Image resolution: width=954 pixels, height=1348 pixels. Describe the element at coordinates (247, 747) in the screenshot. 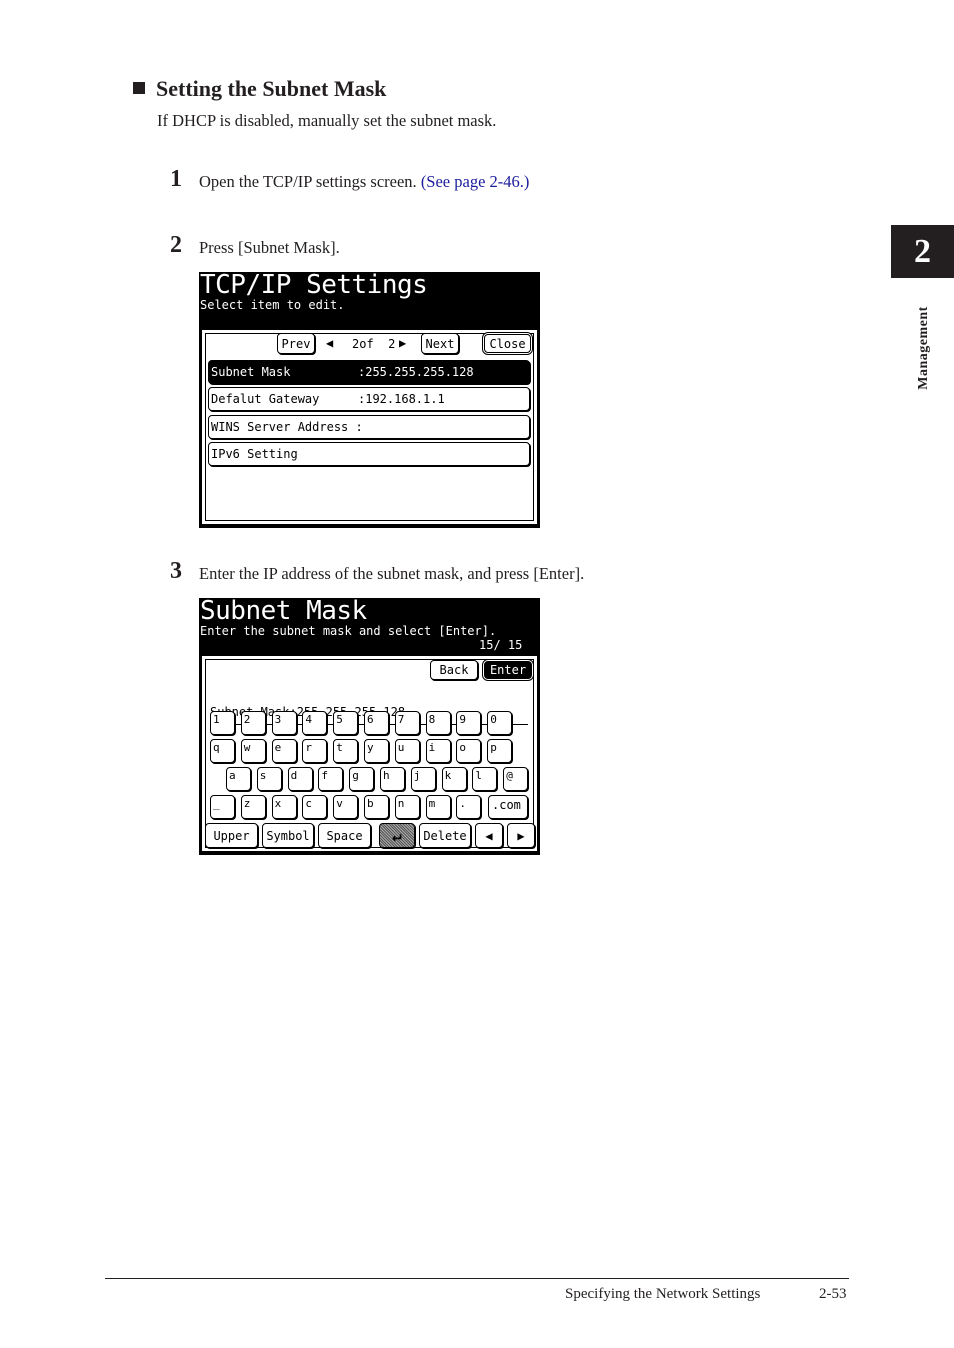

I see `key-label: w` at that location.